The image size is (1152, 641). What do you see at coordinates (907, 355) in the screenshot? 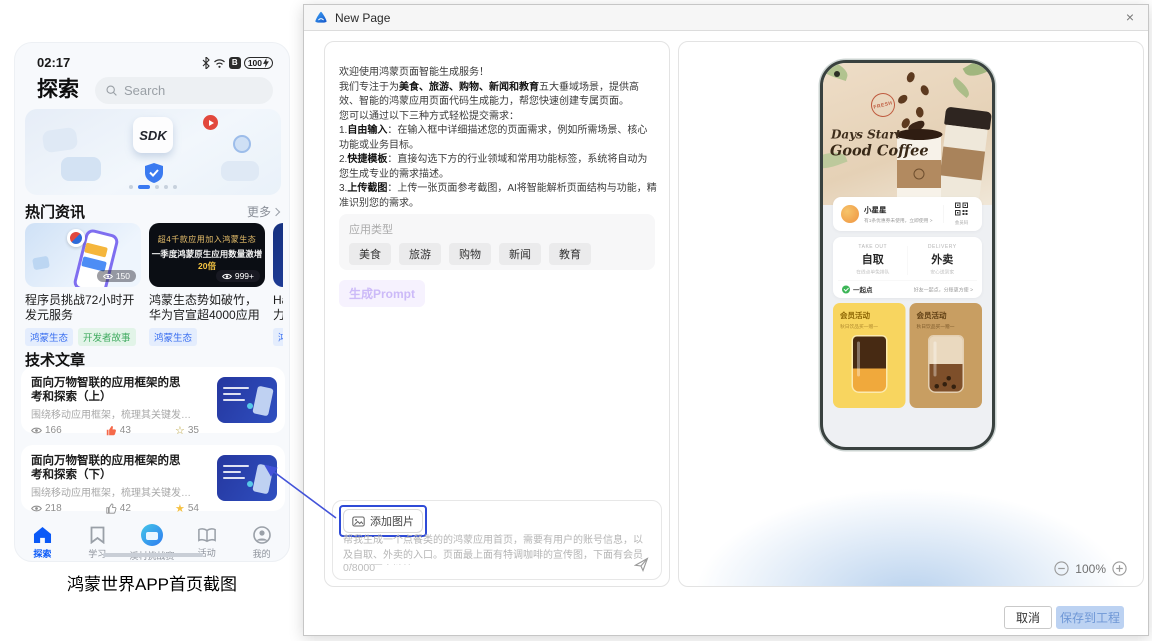
I see `promo-cards: 会员活动 秋日饮品买一赠一 会员活动 秋日饮品买一赠一` at bounding box center [907, 355].